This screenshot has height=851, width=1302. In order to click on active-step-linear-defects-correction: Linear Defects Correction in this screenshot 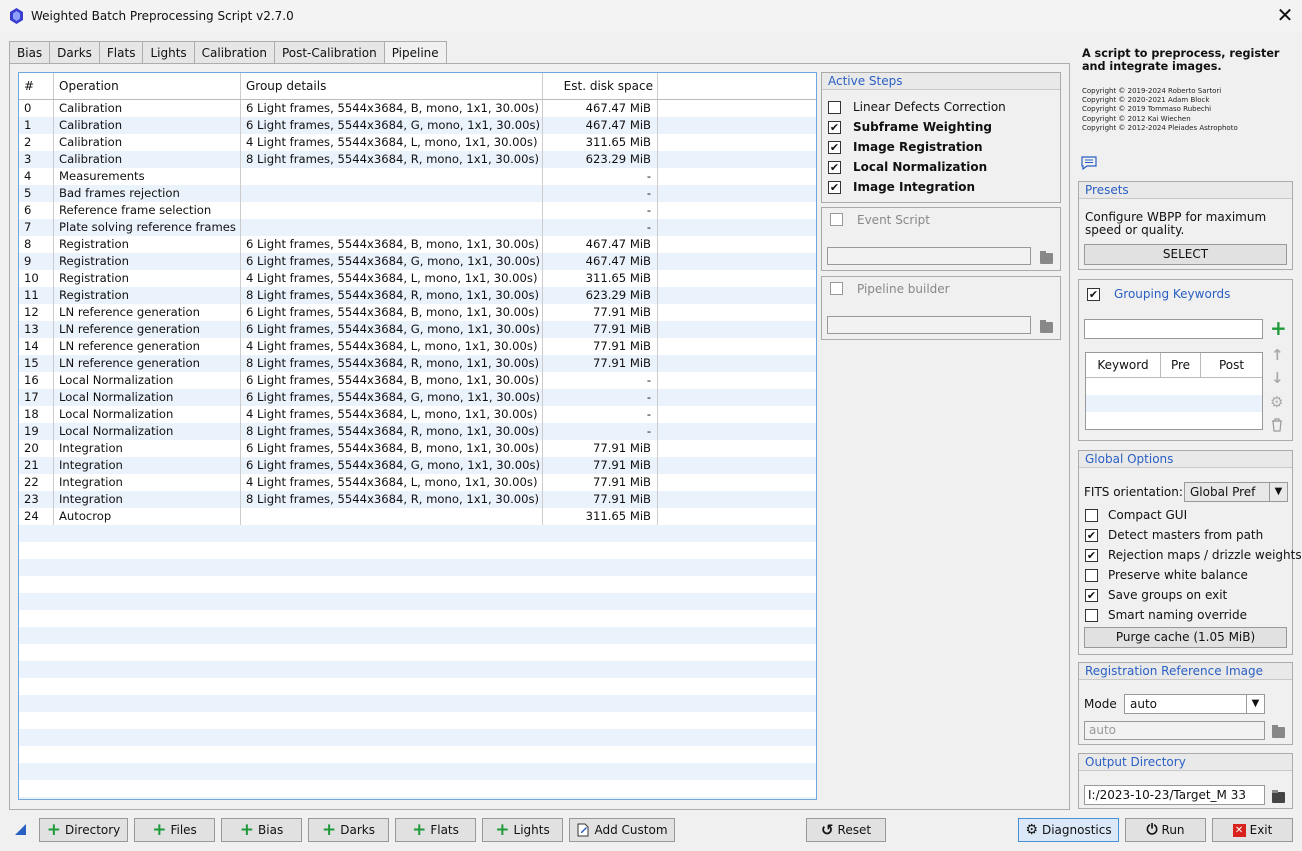, I will do `click(944, 107)`.